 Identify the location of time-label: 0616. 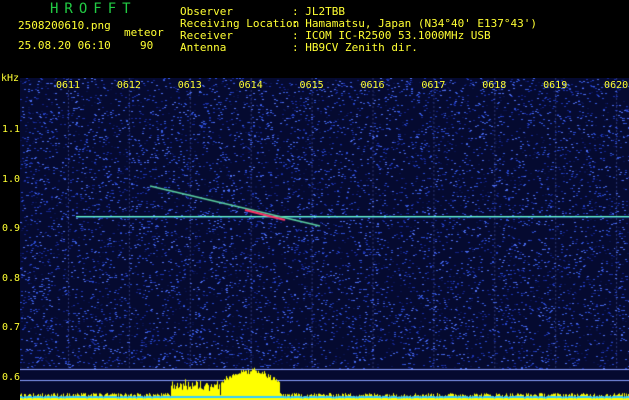
(372, 85).